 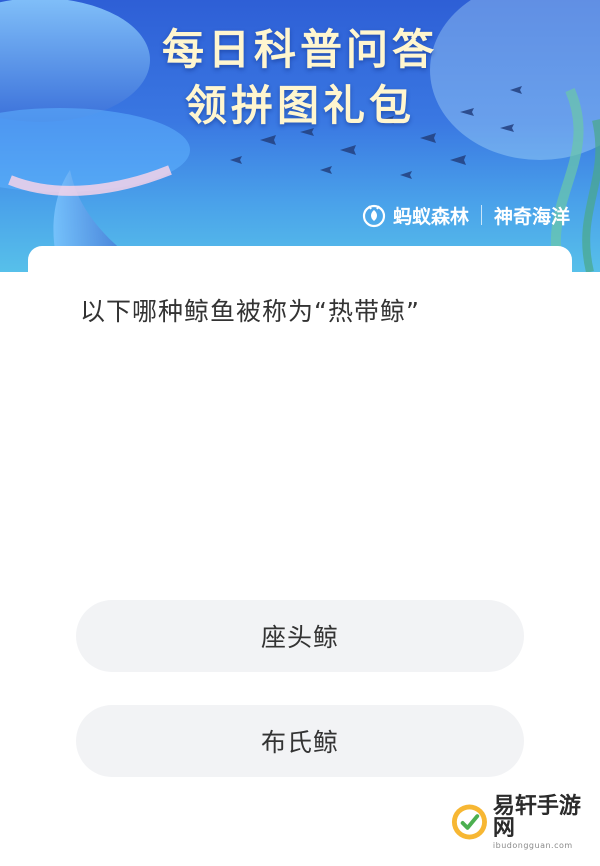 I want to click on brand-name: 蚂蚁森林, so click(x=430, y=216).